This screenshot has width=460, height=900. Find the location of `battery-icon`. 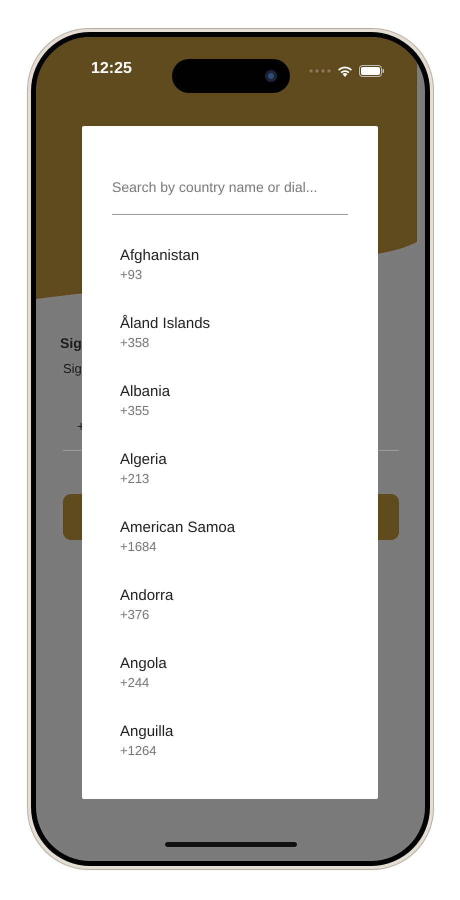

battery-icon is located at coordinates (372, 71).